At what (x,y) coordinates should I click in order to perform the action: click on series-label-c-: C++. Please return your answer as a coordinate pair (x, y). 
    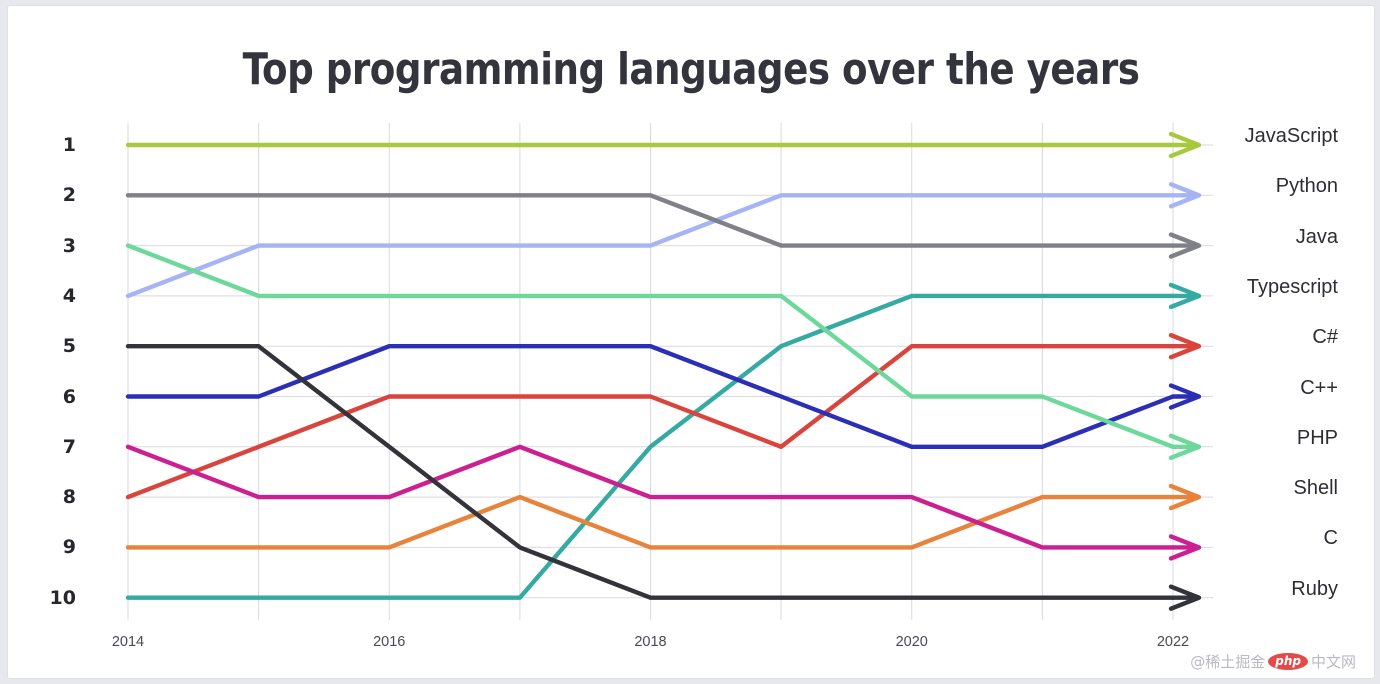
    Looking at the image, I should click on (1319, 387).